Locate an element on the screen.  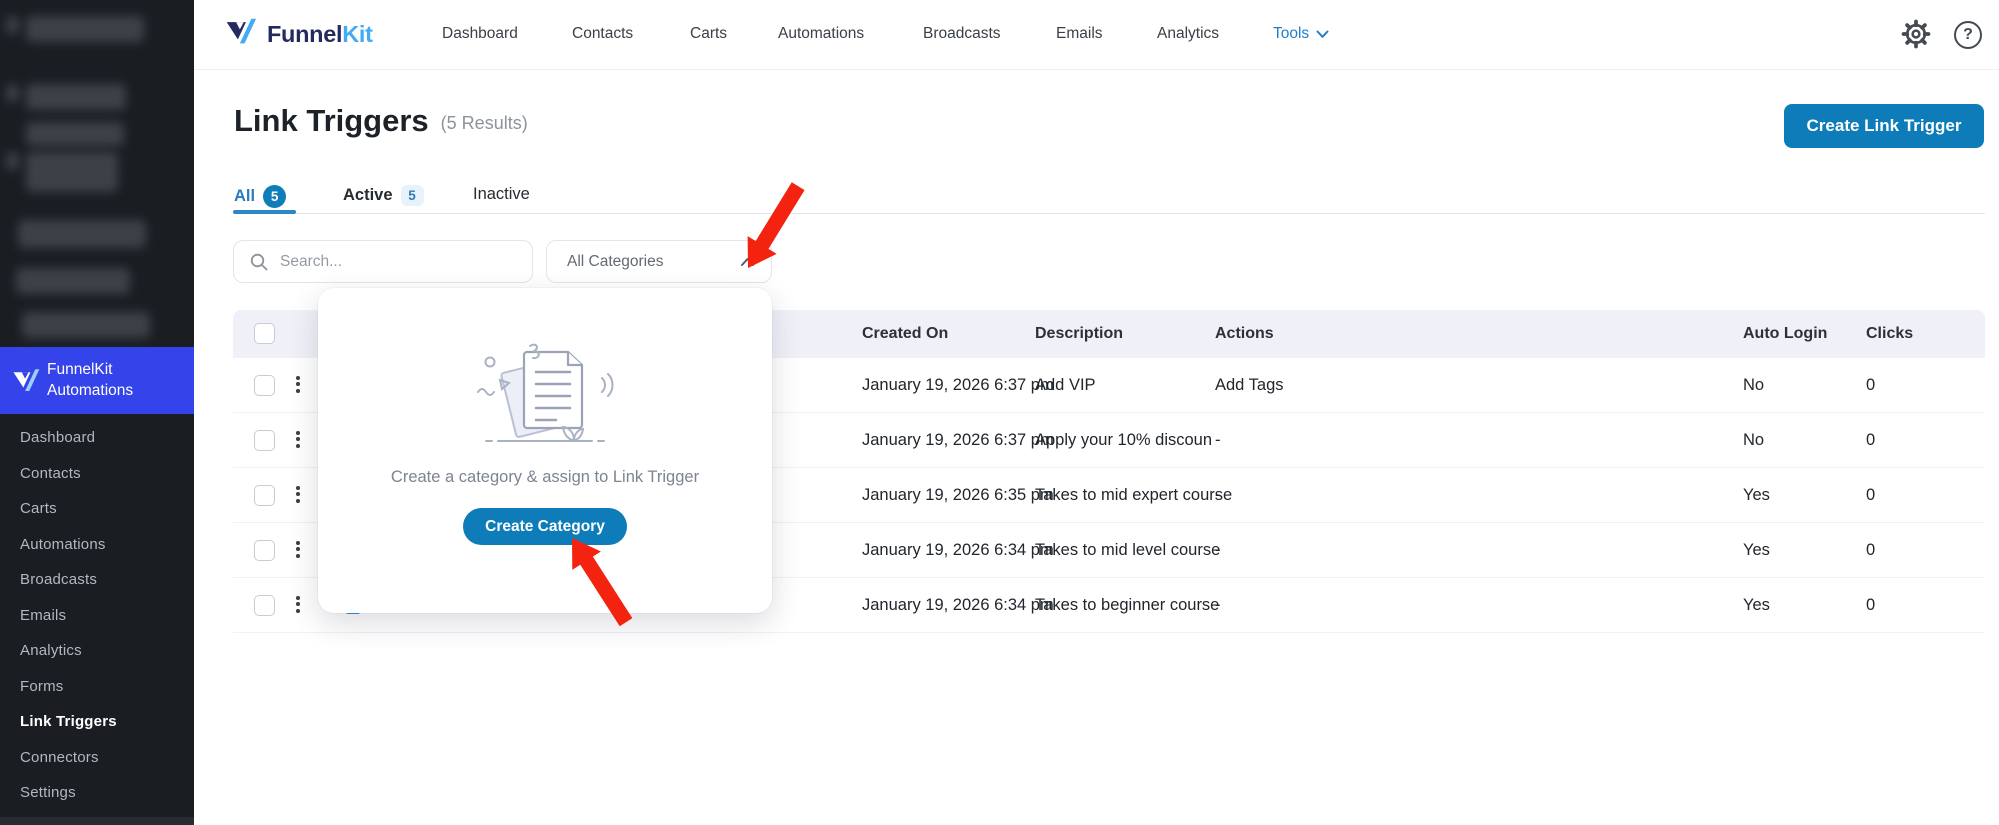
plugin-name-line1: FunnelKit is located at coordinates (80, 369).